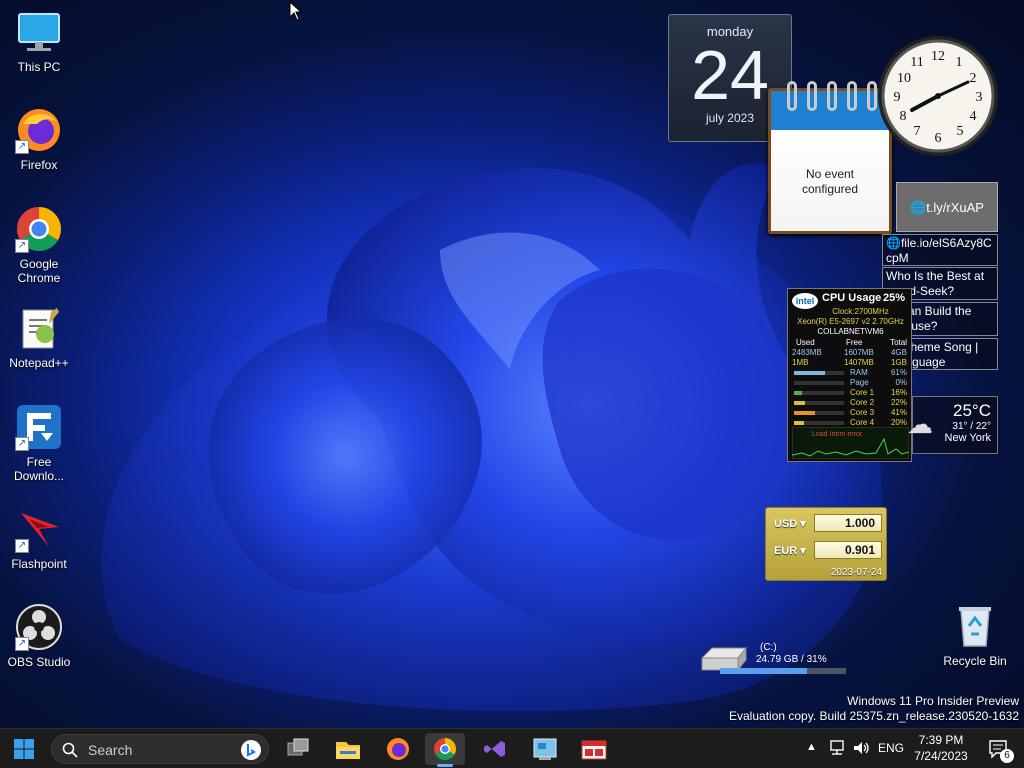 Image resolution: width=1024 pixels, height=768 pixels. What do you see at coordinates (110, 750) in the screenshot?
I see `search-placeholder: Search` at bounding box center [110, 750].